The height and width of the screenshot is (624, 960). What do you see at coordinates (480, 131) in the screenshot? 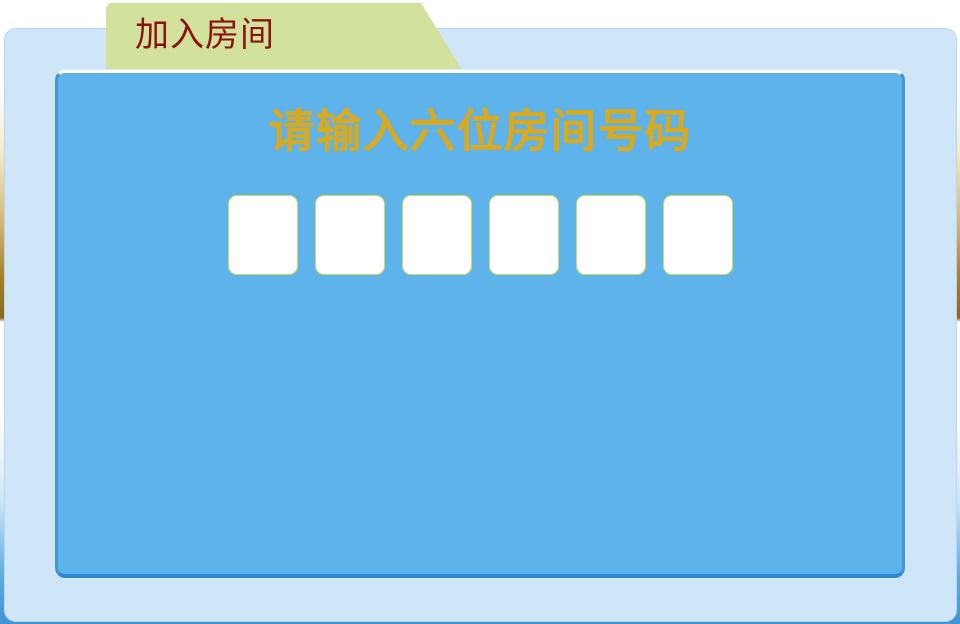
I see `room-code-prompt: 请输入六位房间号码` at bounding box center [480, 131].